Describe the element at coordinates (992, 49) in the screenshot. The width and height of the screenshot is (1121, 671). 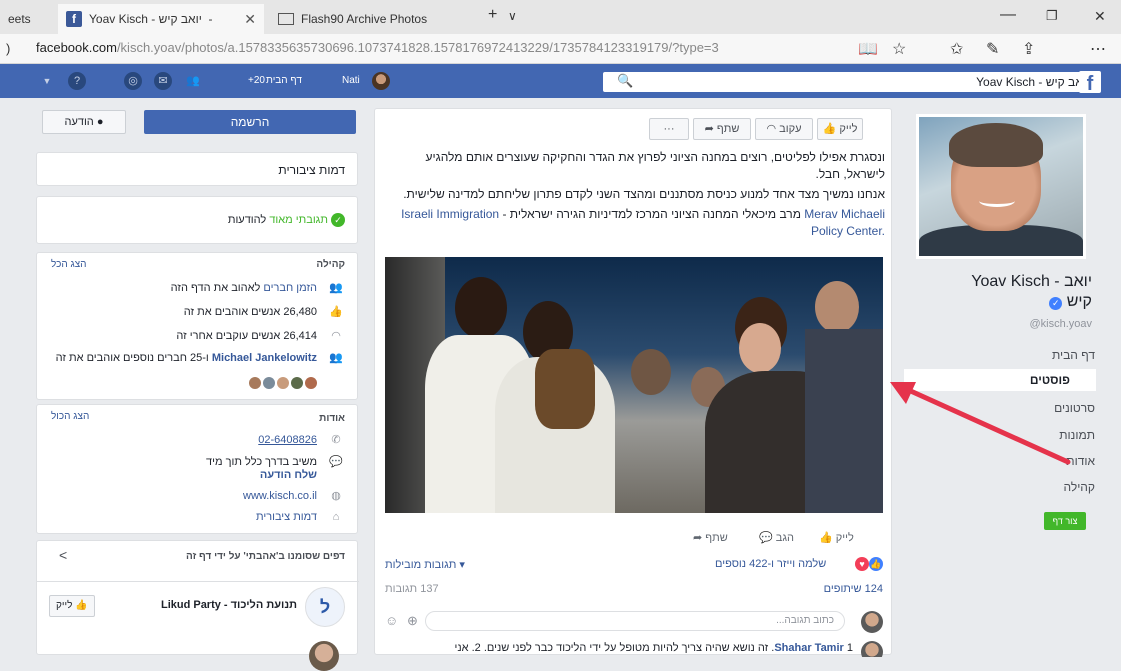
I see `pen-note-icon: ✎` at that location.